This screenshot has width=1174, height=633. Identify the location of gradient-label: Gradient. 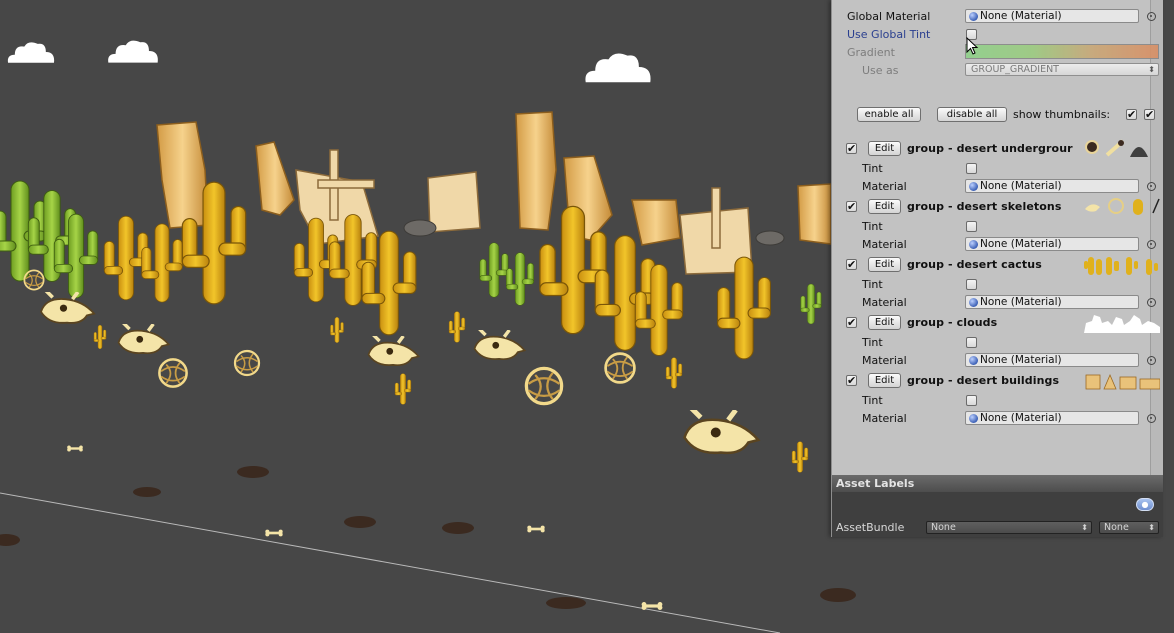
(871, 52).